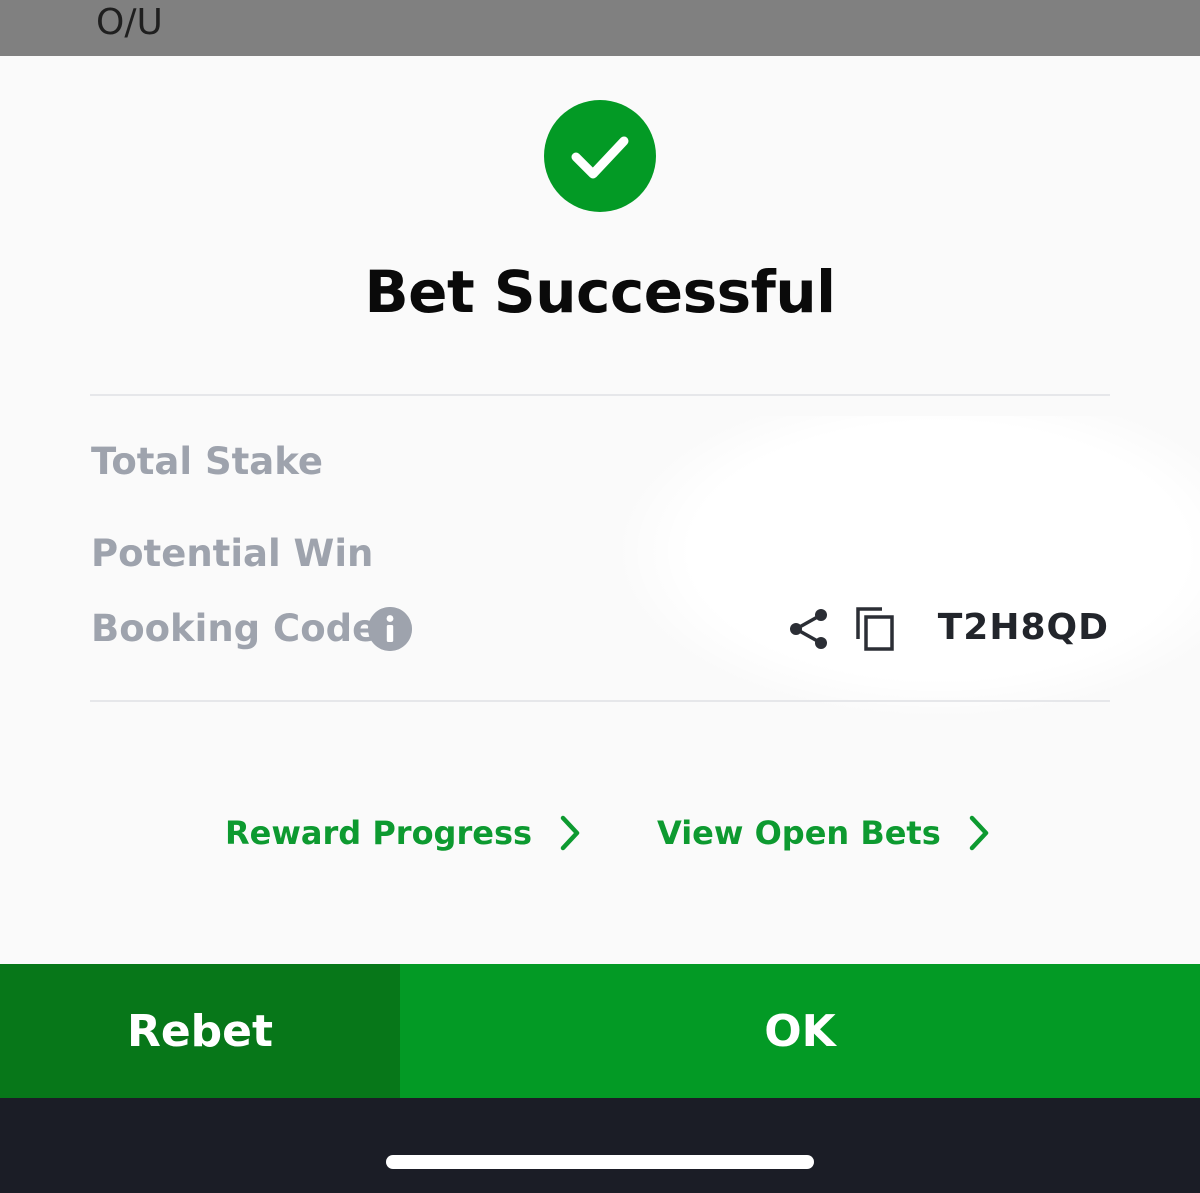  I want to click on ok-button: OK, so click(800, 1031).